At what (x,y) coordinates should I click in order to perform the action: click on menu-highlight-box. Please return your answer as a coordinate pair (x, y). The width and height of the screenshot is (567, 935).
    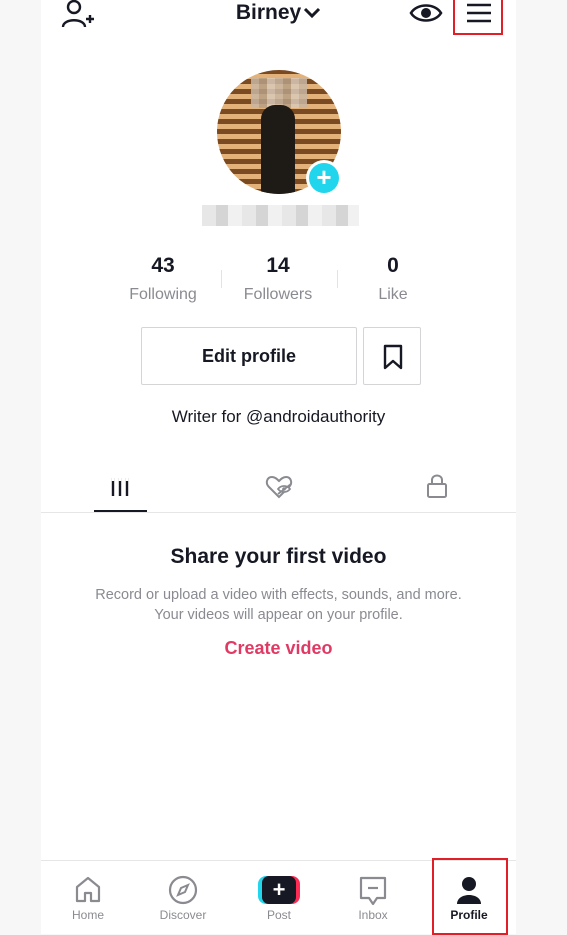
    Looking at the image, I should click on (478, 17).